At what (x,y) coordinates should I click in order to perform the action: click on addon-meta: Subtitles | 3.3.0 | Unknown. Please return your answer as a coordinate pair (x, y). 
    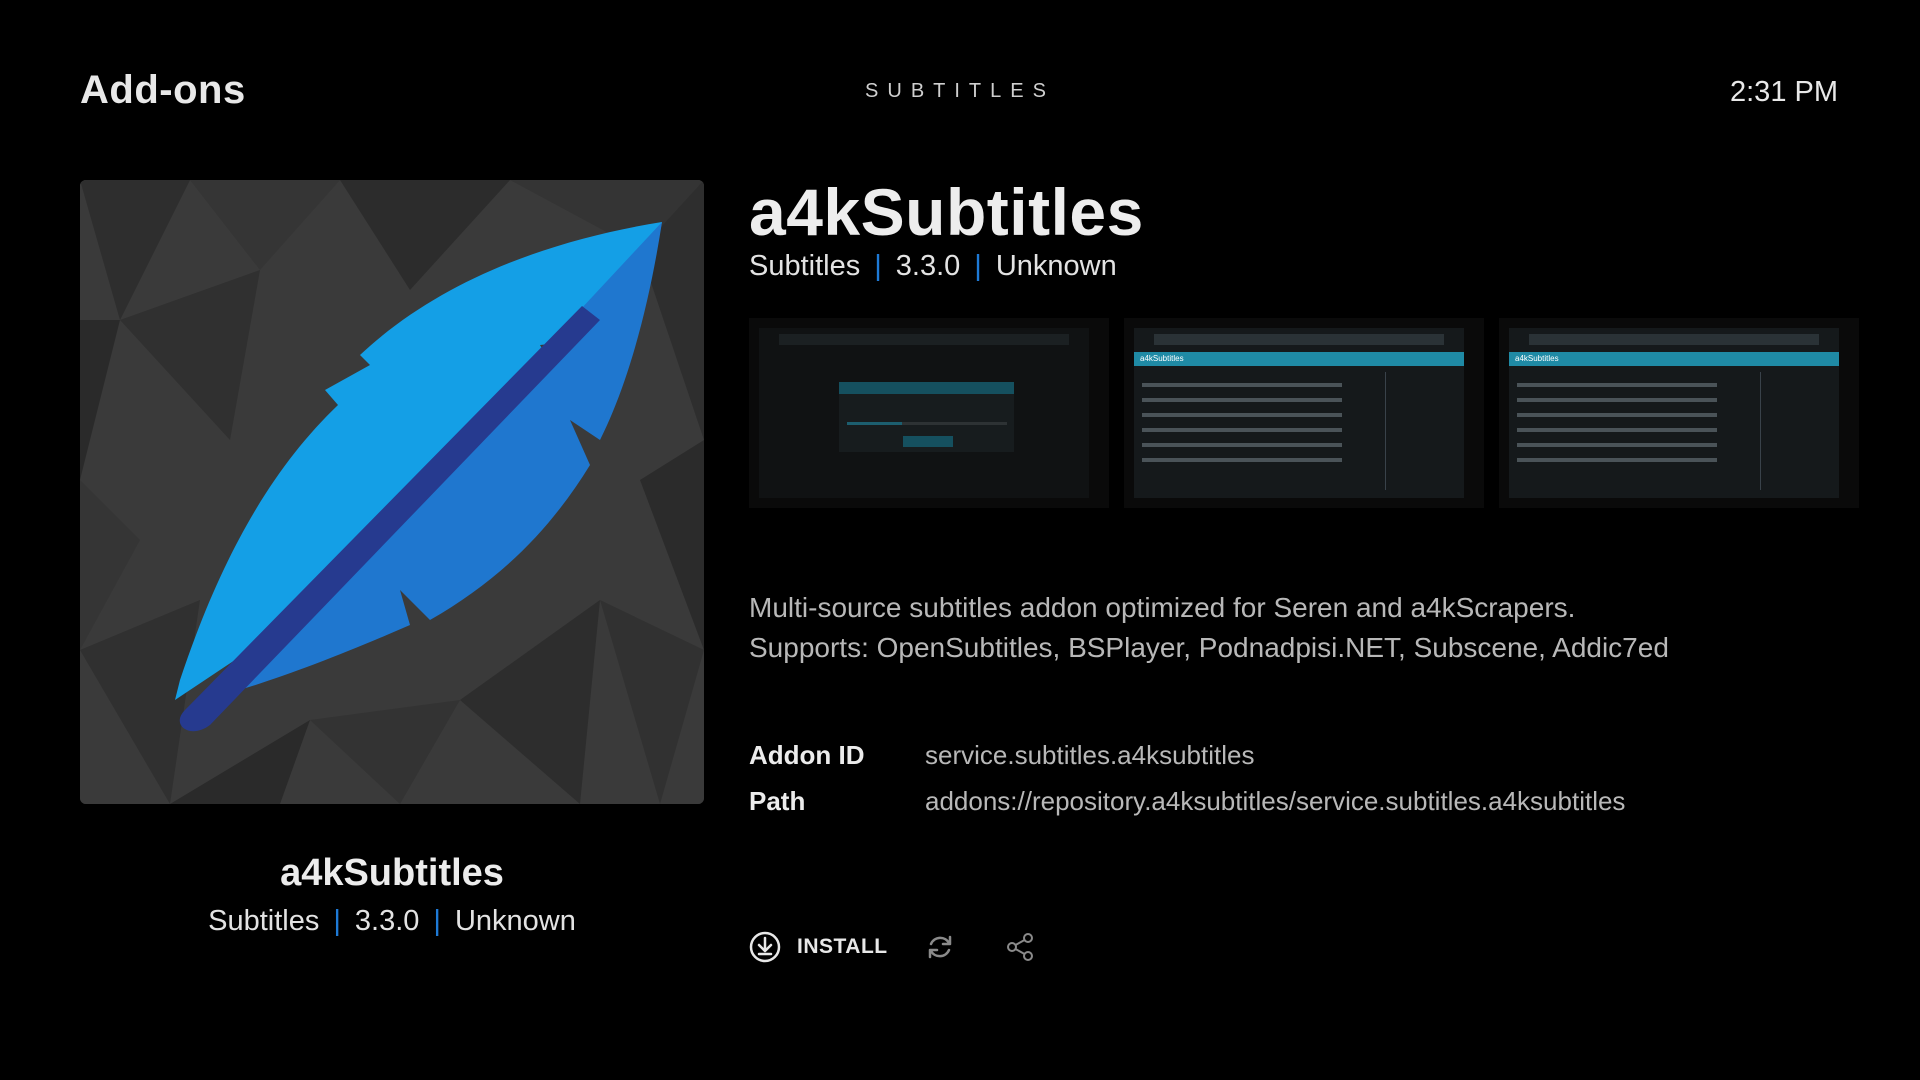
    Looking at the image, I should click on (933, 266).